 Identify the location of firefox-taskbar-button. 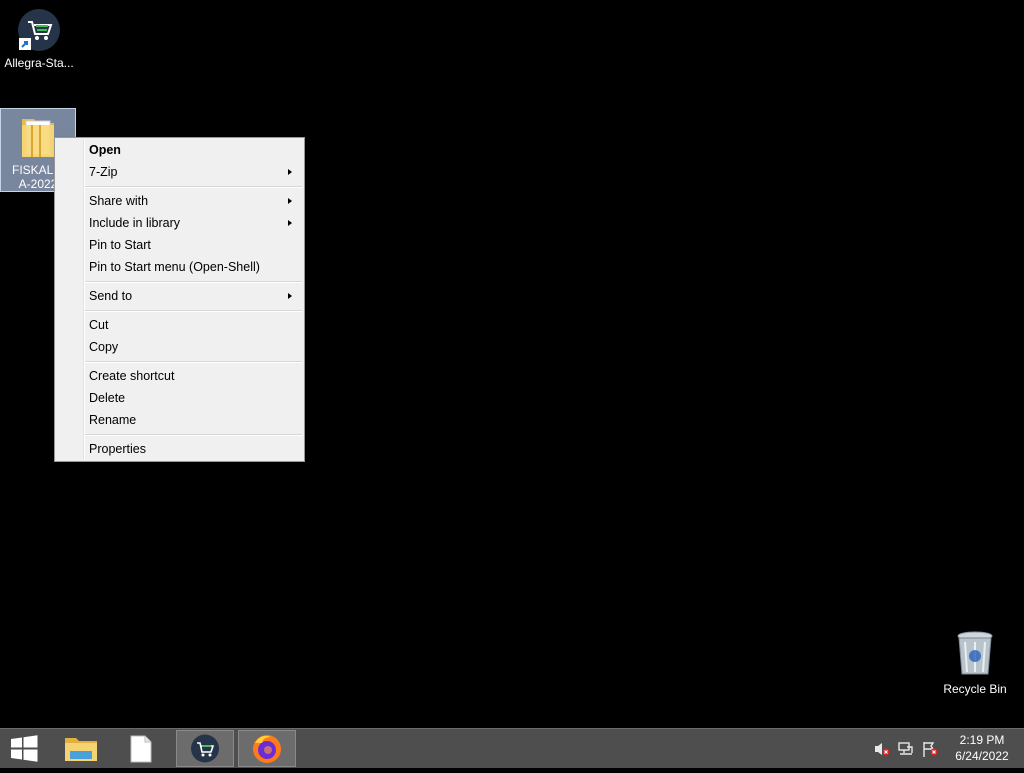
(267, 748).